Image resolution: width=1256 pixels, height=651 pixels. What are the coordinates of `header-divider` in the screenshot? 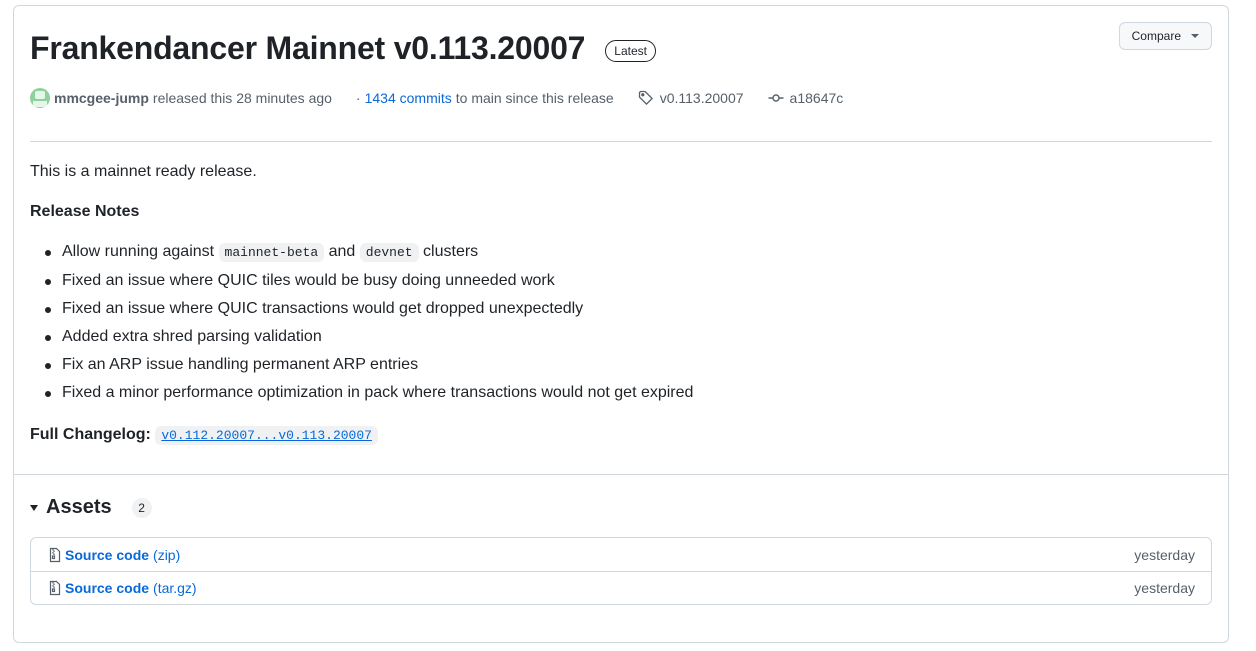 It's located at (621, 141).